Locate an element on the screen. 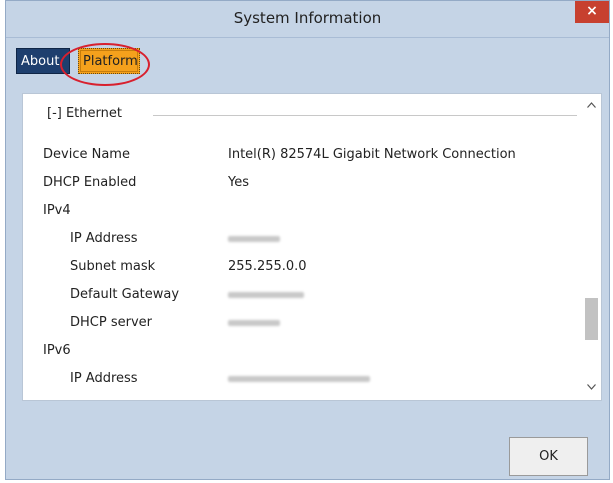 The width and height of the screenshot is (613, 483). tab-platform: Platform is located at coordinates (109, 61).